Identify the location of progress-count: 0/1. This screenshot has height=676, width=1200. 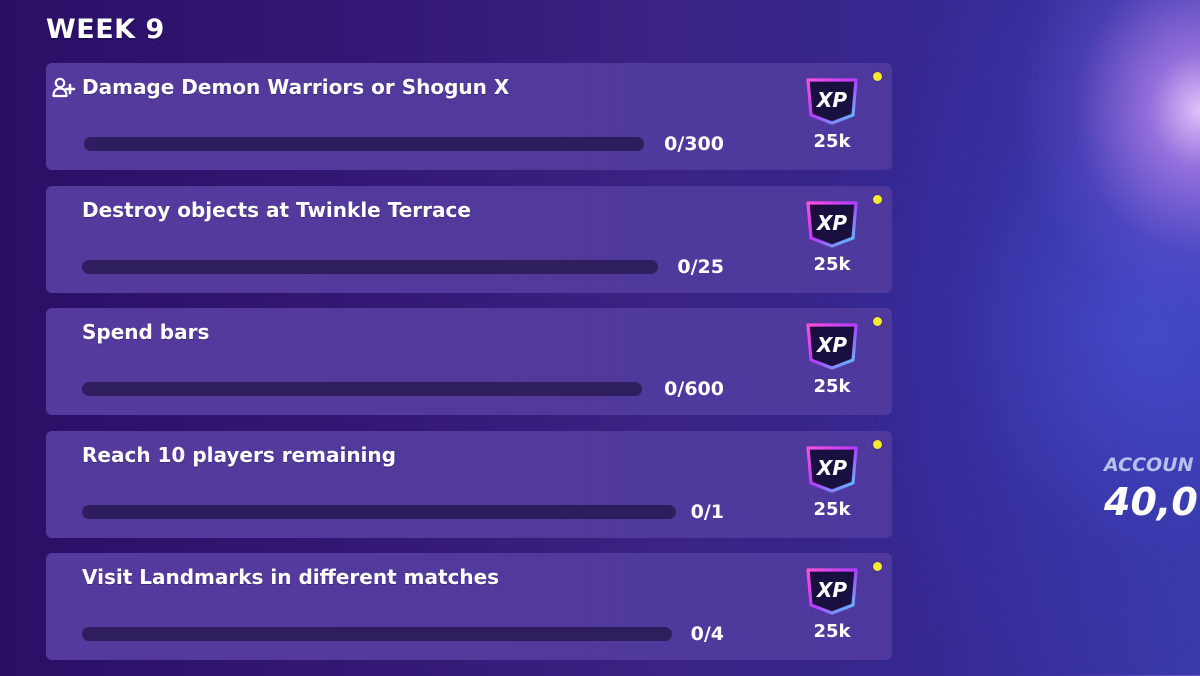
(707, 511).